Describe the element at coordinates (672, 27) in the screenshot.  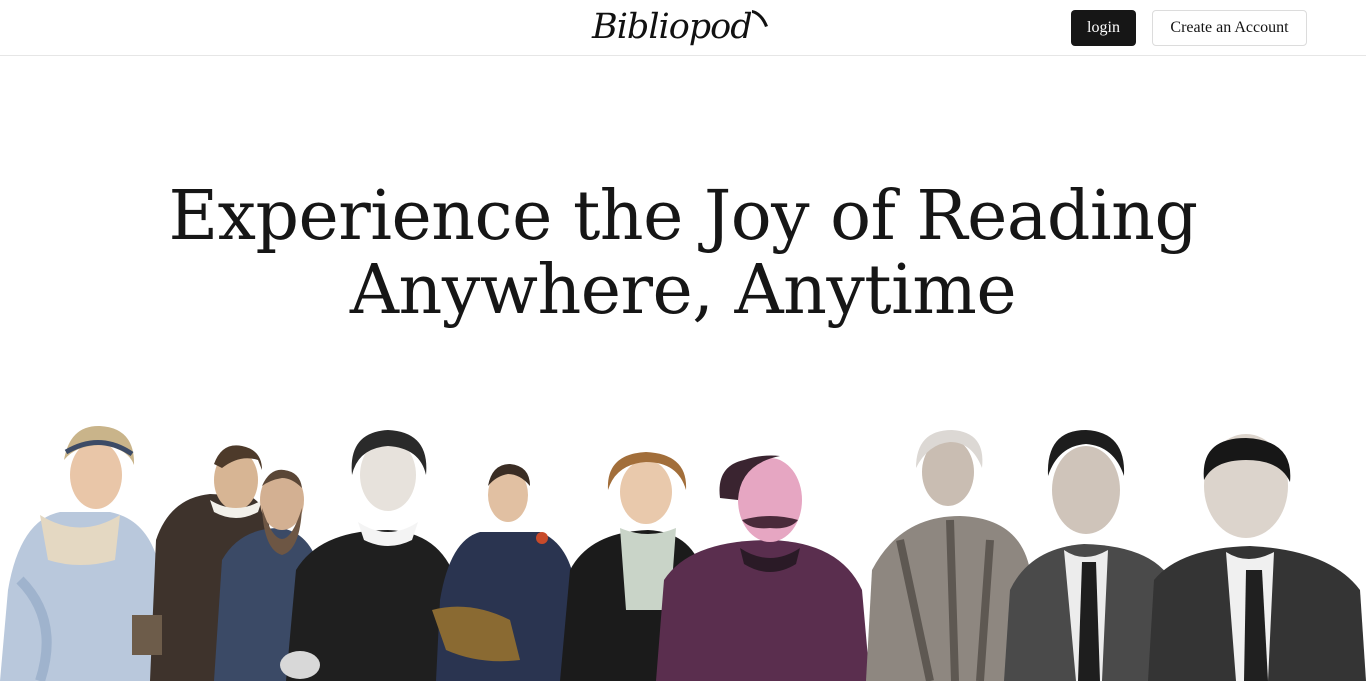
I see `logo-text: Bibliopod` at that location.